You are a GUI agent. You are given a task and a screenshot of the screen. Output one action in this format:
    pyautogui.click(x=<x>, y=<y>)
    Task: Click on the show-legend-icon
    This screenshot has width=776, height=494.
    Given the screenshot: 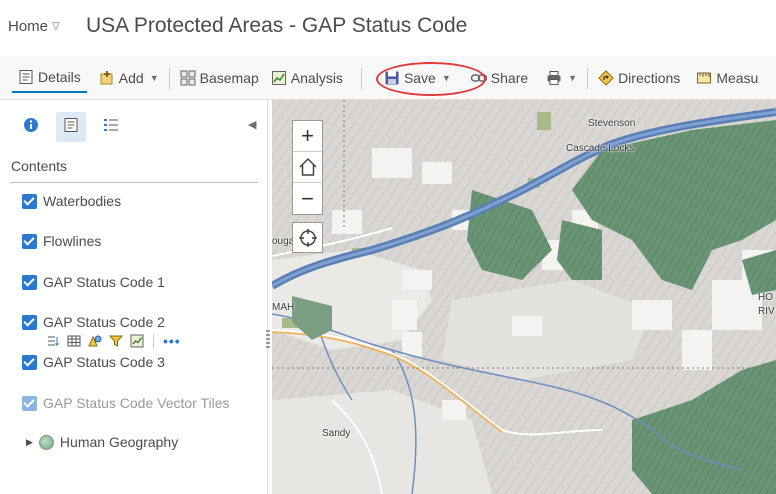 What is the action you would take?
    pyautogui.click(x=53, y=341)
    